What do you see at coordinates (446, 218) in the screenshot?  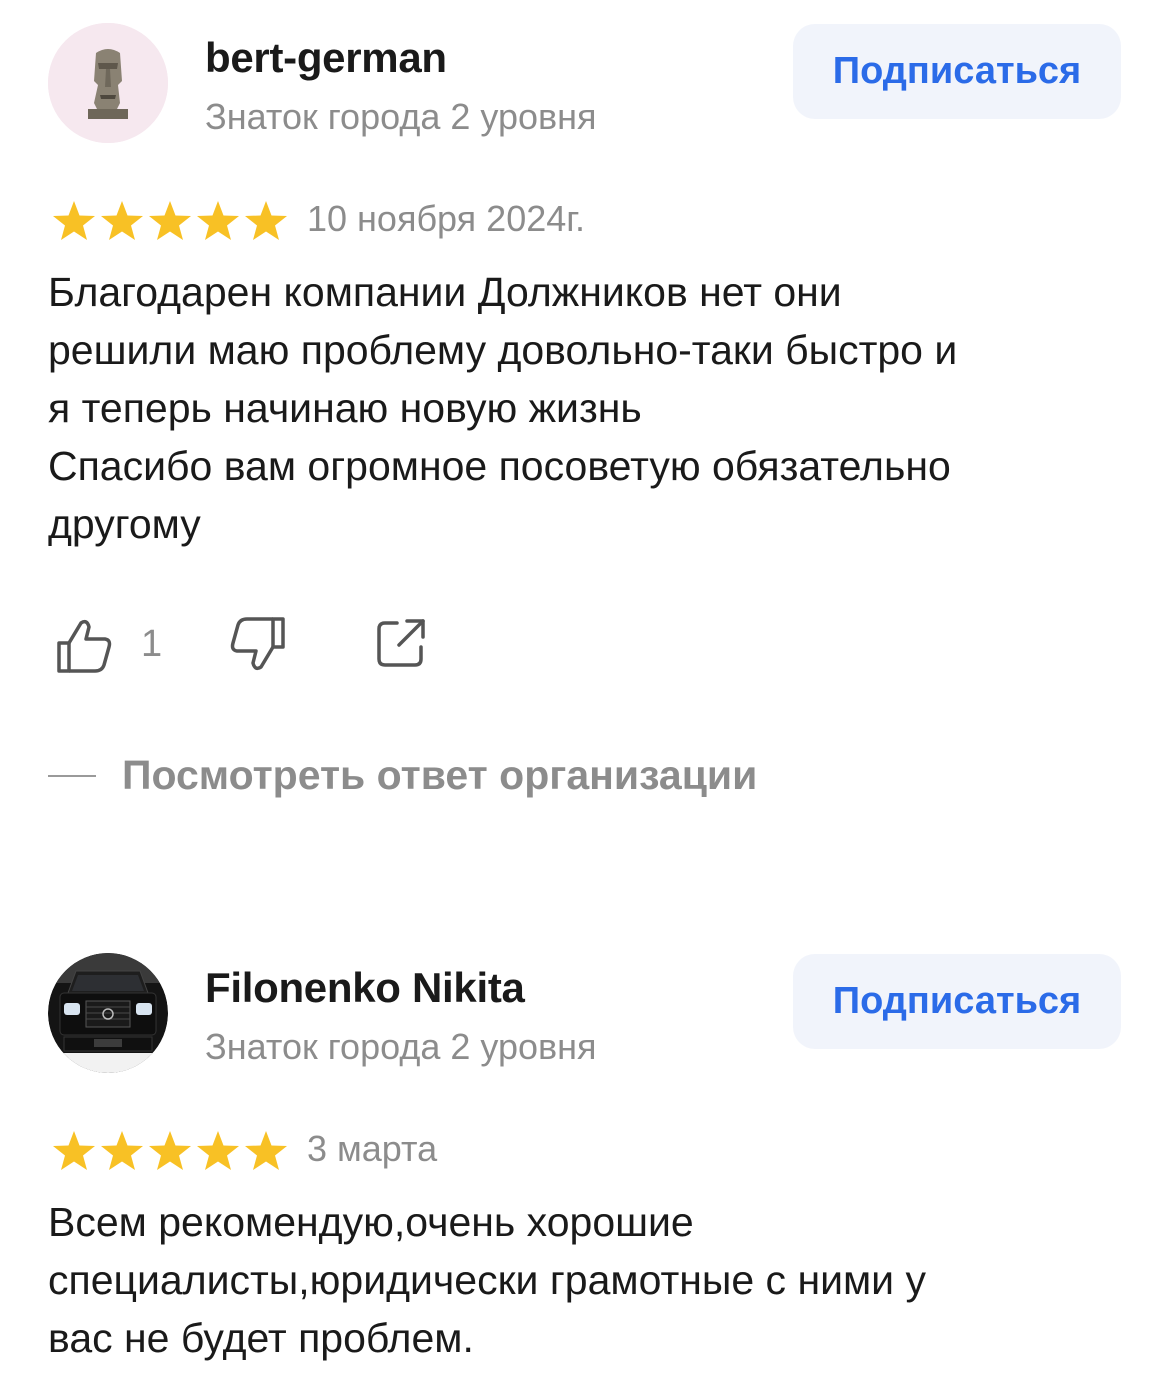 I see `review-date: 10 ноября 2024г.` at bounding box center [446, 218].